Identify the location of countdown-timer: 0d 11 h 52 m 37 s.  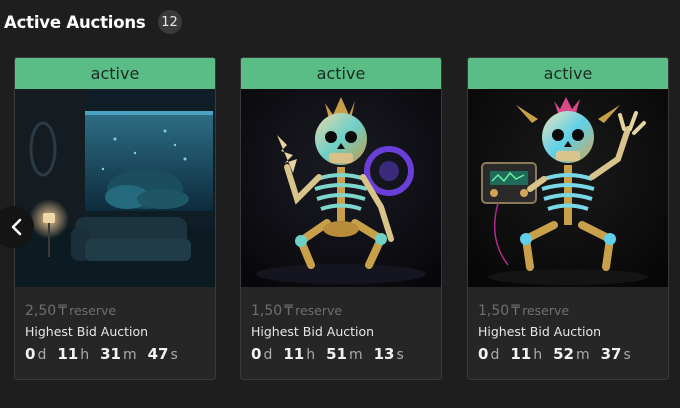
(573, 354).